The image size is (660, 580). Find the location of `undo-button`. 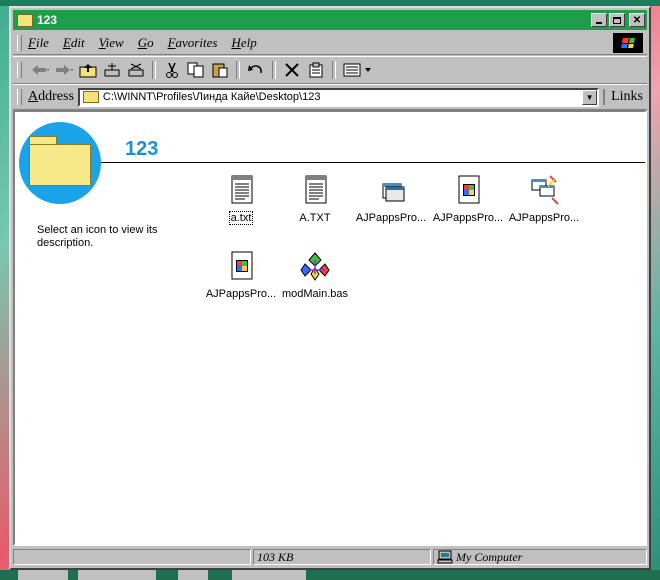

undo-button is located at coordinates (256, 70).